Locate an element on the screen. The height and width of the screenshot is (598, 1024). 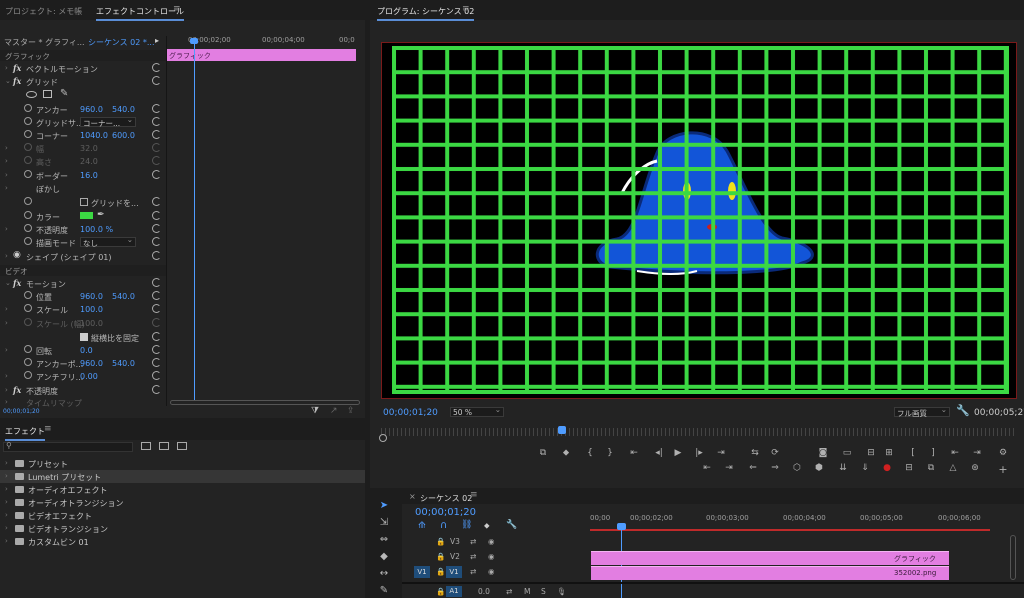
effect-controls-timecode: 00;00;01;20 is located at coordinates (21, 411).